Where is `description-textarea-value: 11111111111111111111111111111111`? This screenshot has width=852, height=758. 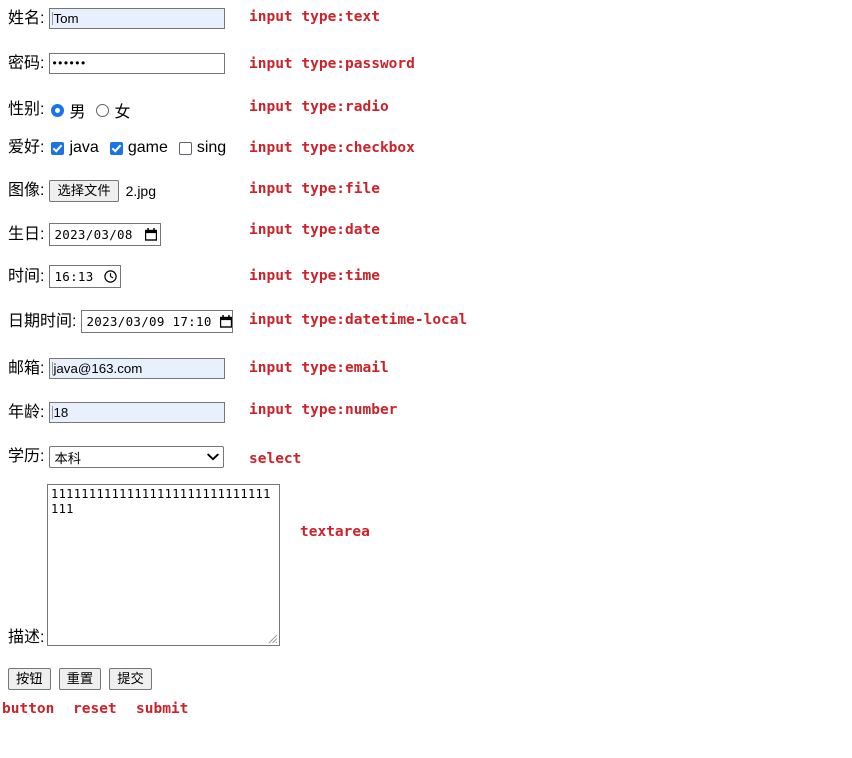
description-textarea-value: 11111111111111111111111111111111 is located at coordinates (161, 501).